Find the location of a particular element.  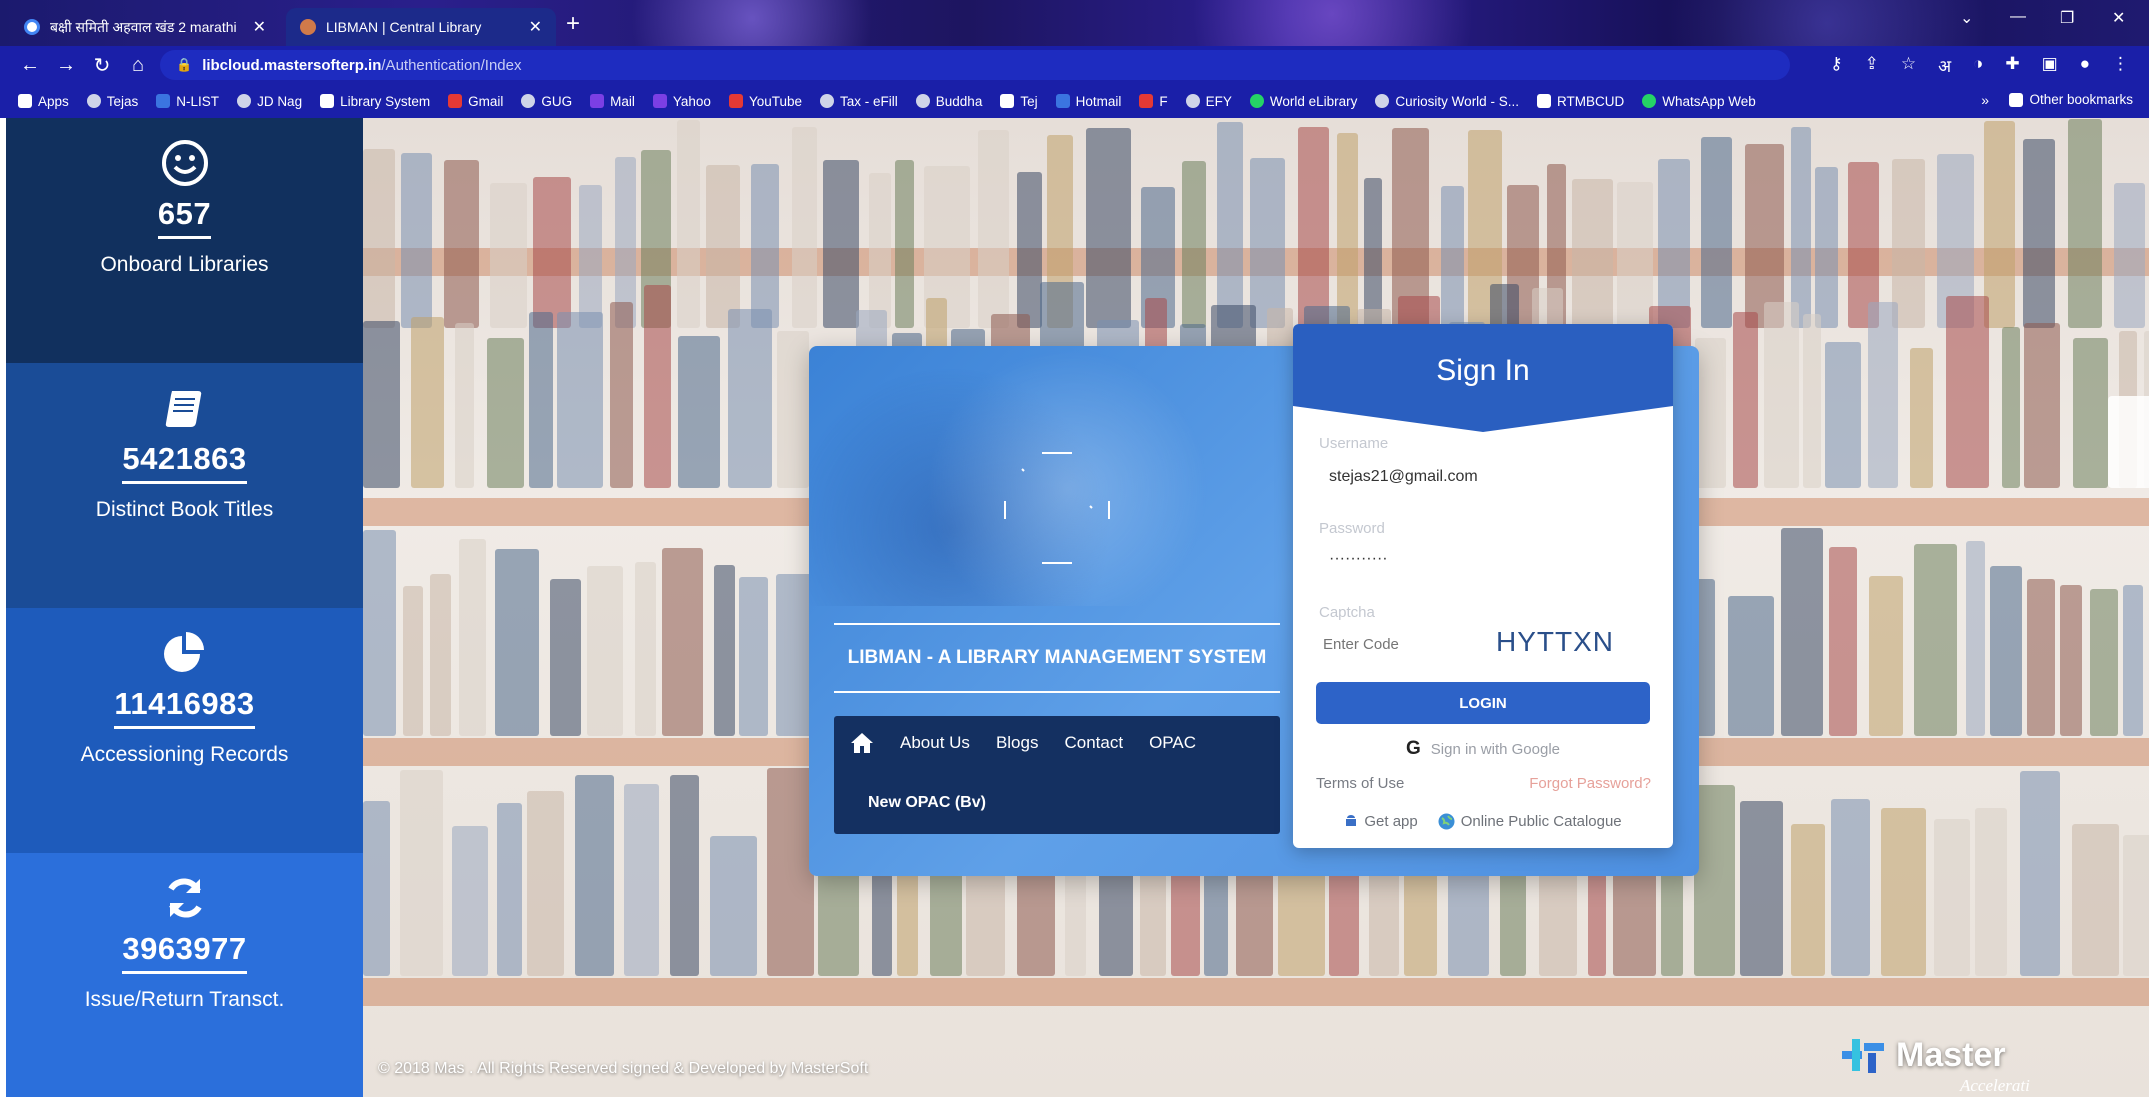

stat-label: Accessioning Records is located at coordinates (184, 754).